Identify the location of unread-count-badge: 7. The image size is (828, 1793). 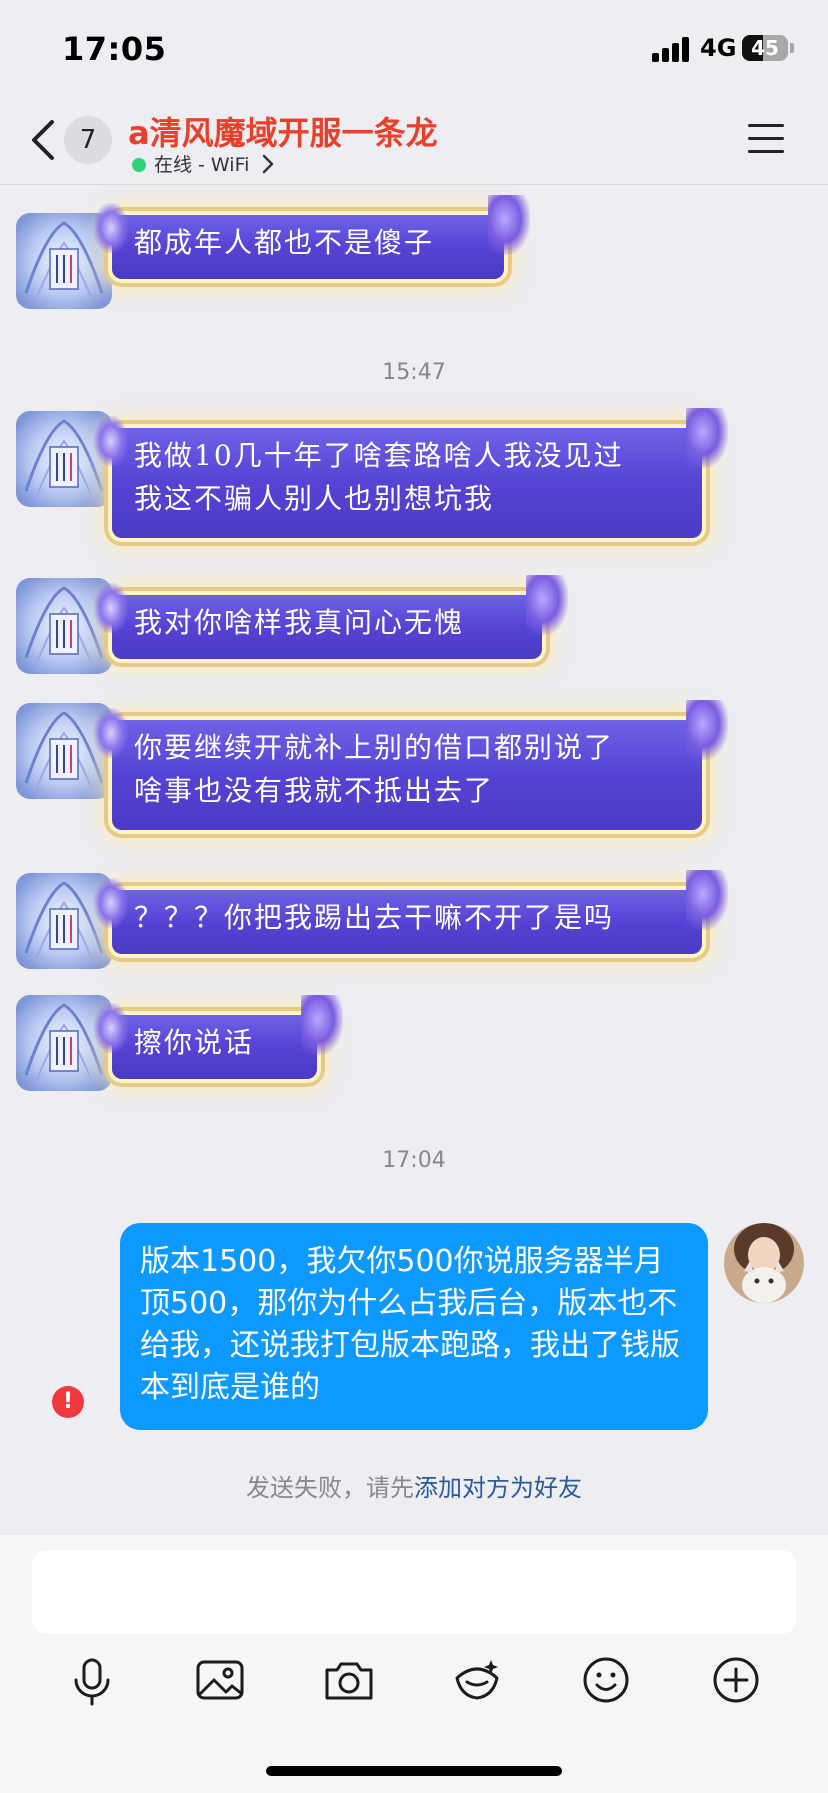
(88, 140).